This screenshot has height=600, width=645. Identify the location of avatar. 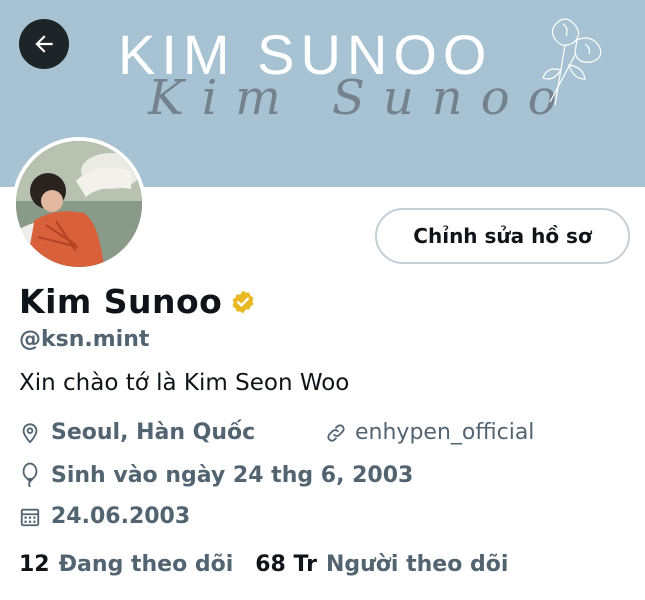
(79, 204).